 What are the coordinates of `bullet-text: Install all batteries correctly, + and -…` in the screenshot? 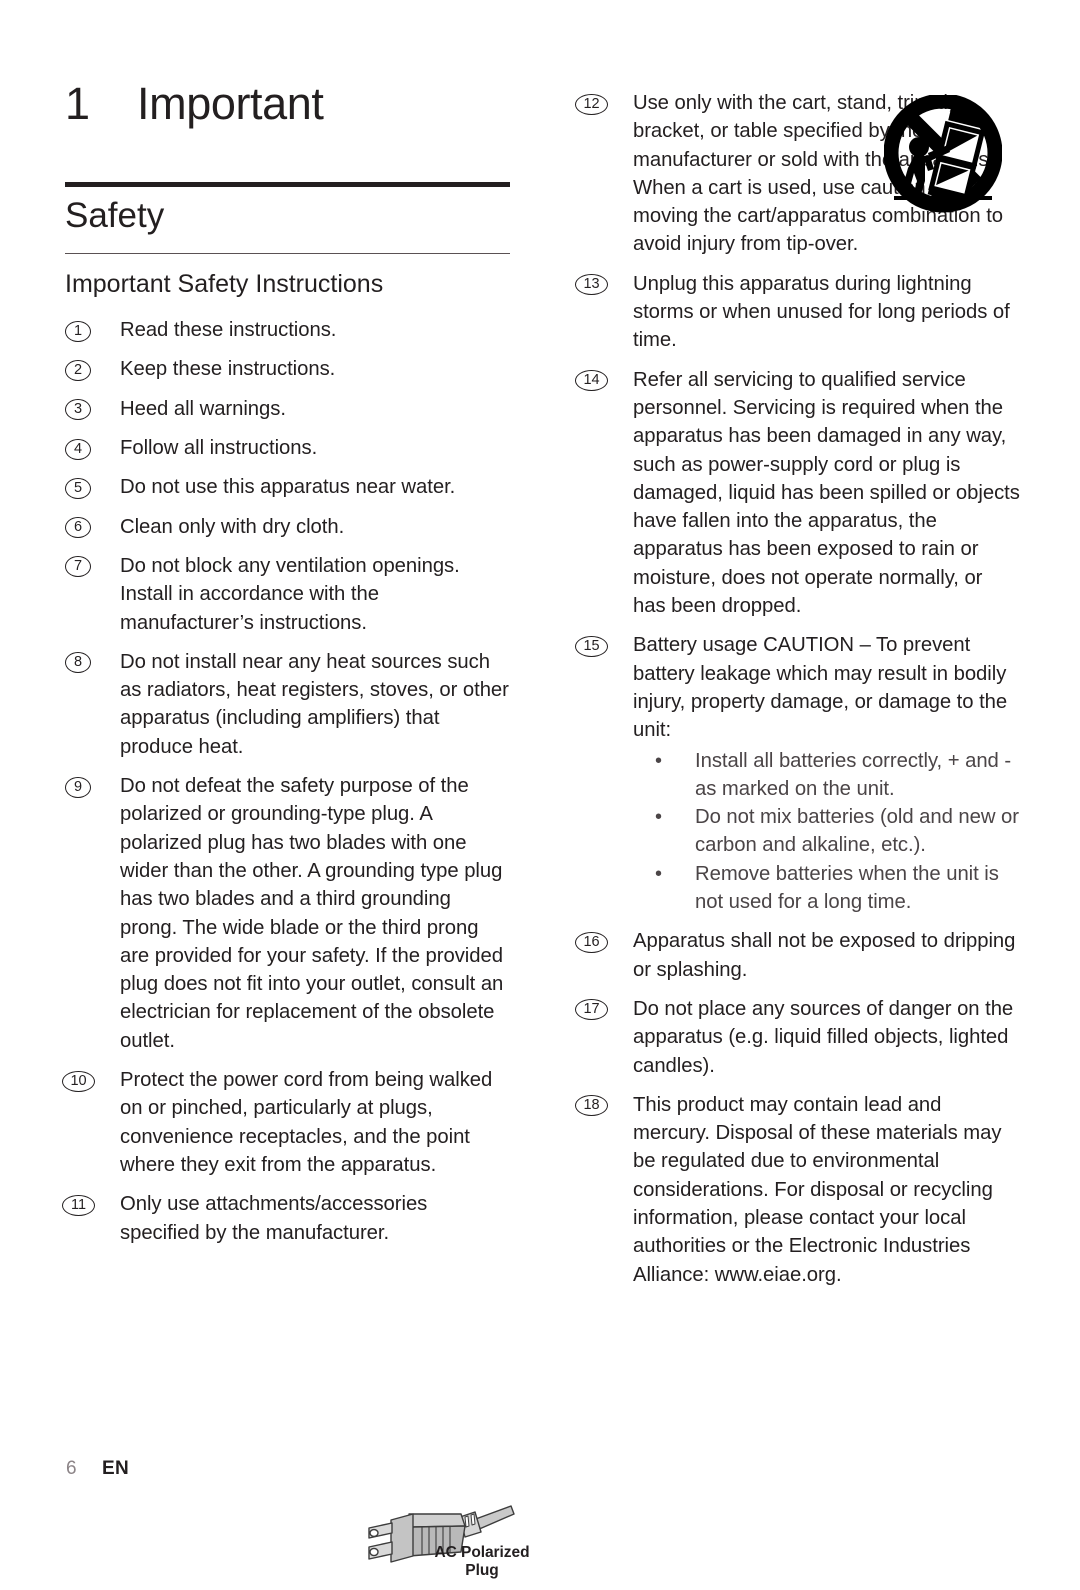 It's located at (853, 774).